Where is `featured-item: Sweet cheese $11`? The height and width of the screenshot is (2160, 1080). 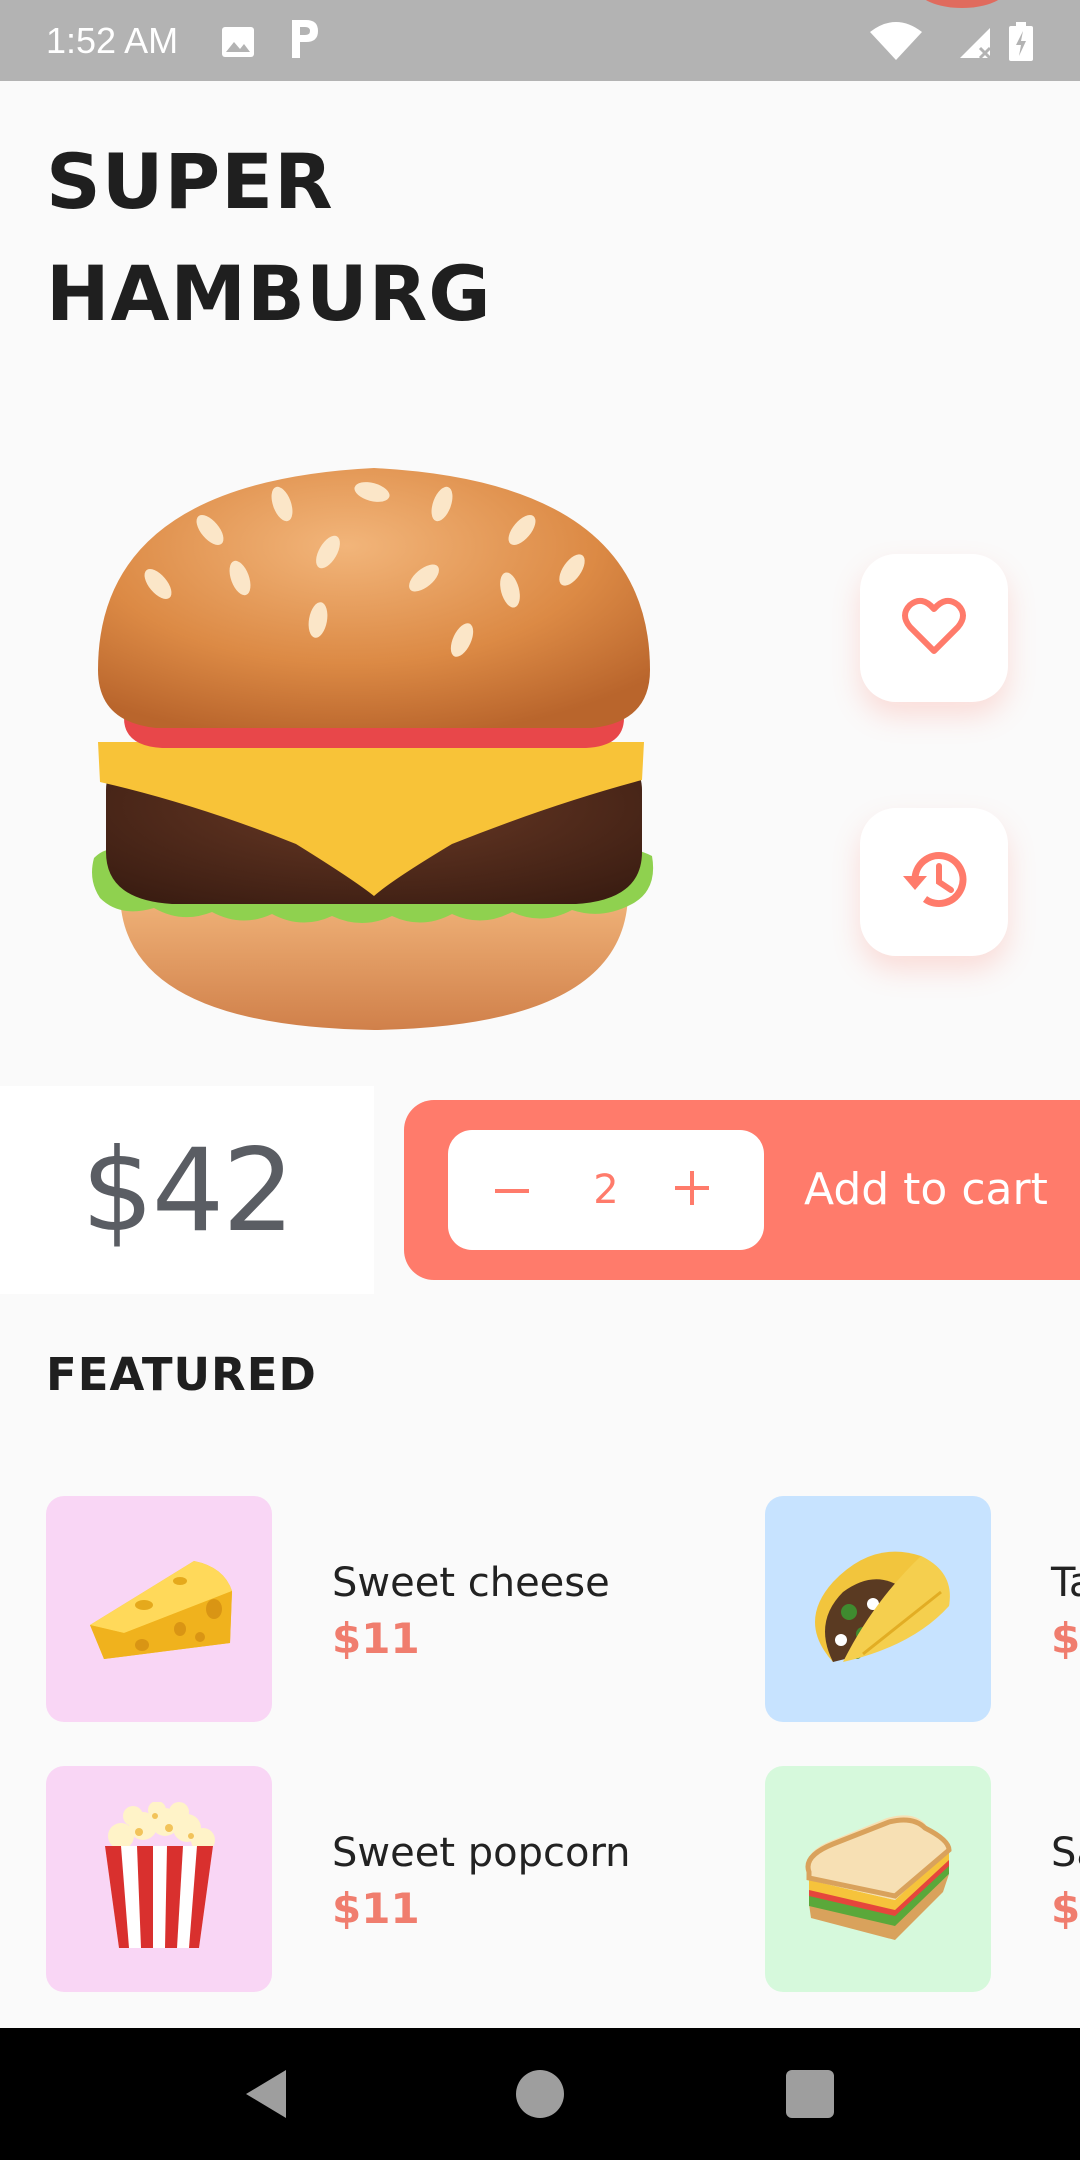 featured-item: Sweet cheese $11 is located at coordinates (366, 1609).